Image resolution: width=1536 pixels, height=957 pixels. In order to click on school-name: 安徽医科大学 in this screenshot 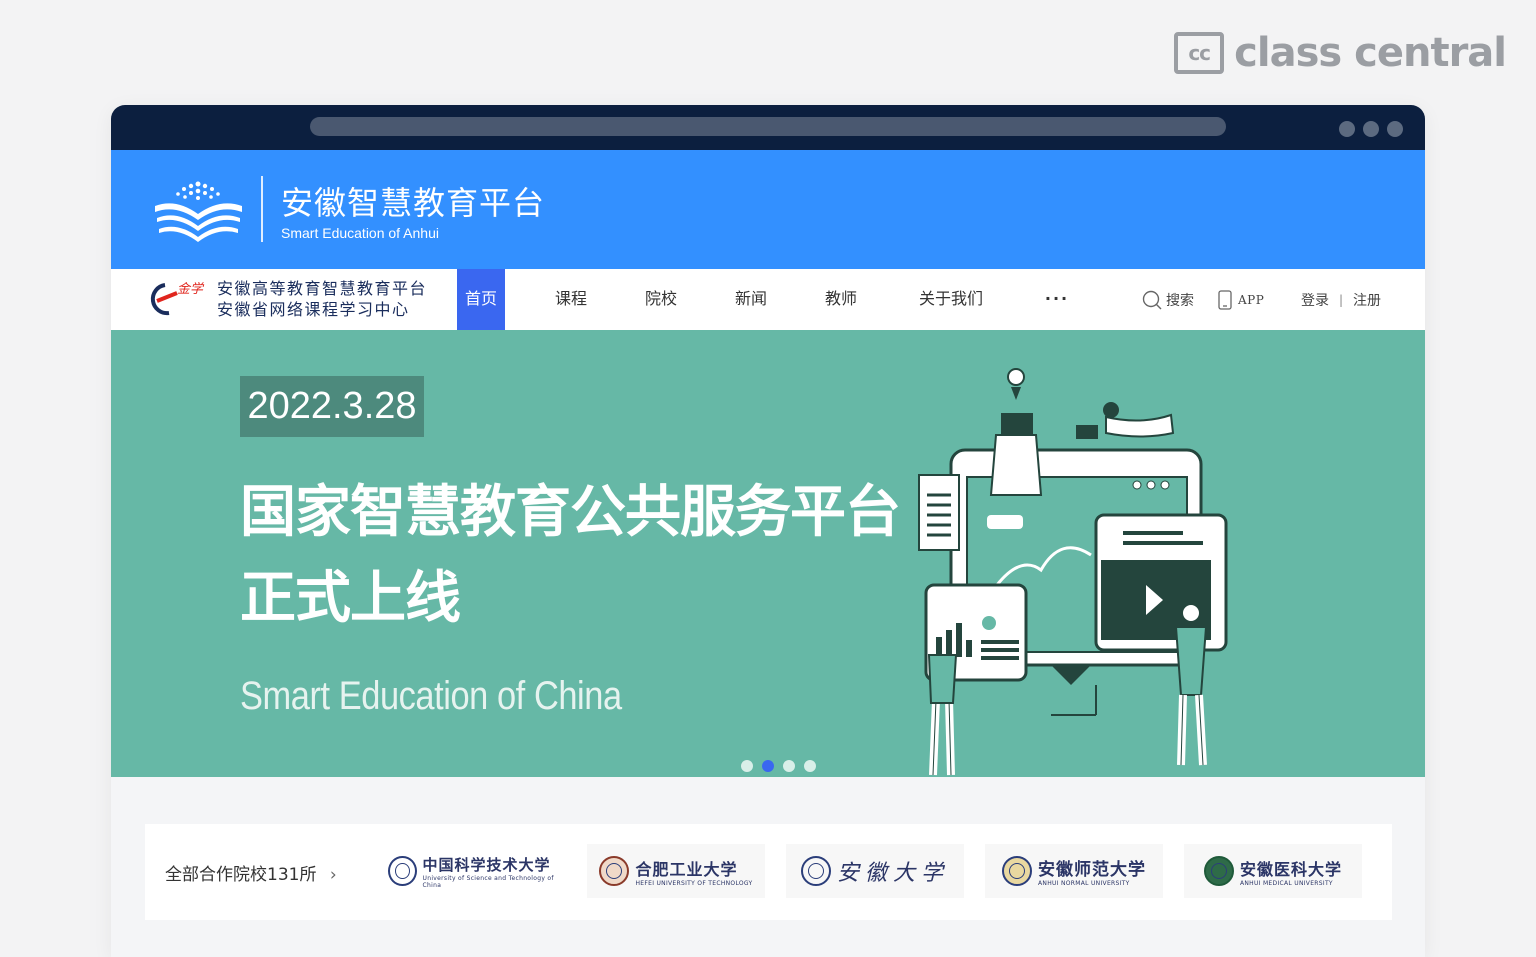, I will do `click(1290, 869)`.